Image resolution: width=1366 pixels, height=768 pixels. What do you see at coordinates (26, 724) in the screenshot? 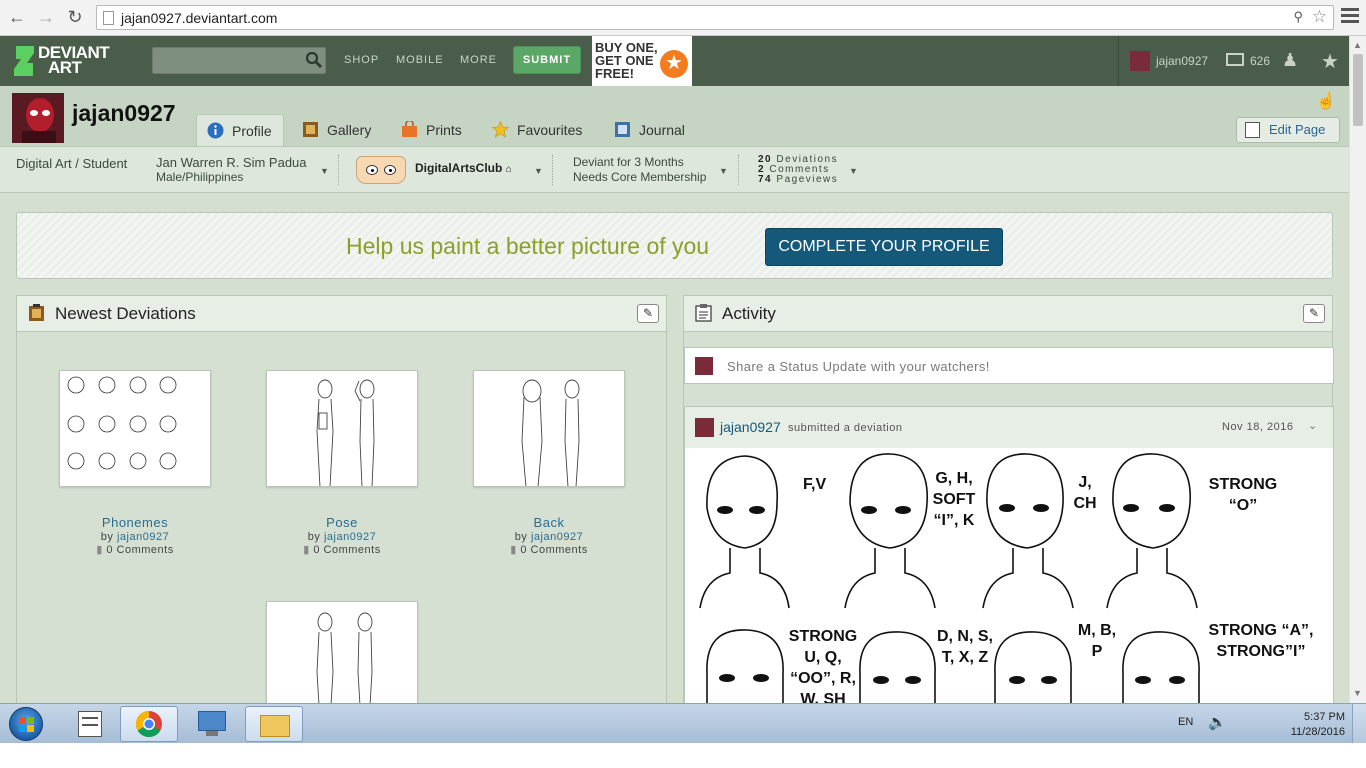
I see `start-button` at bounding box center [26, 724].